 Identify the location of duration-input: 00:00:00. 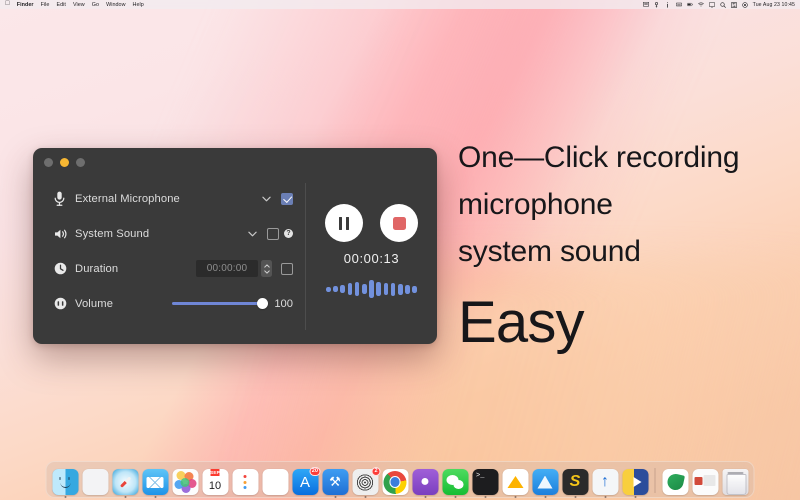
(227, 268).